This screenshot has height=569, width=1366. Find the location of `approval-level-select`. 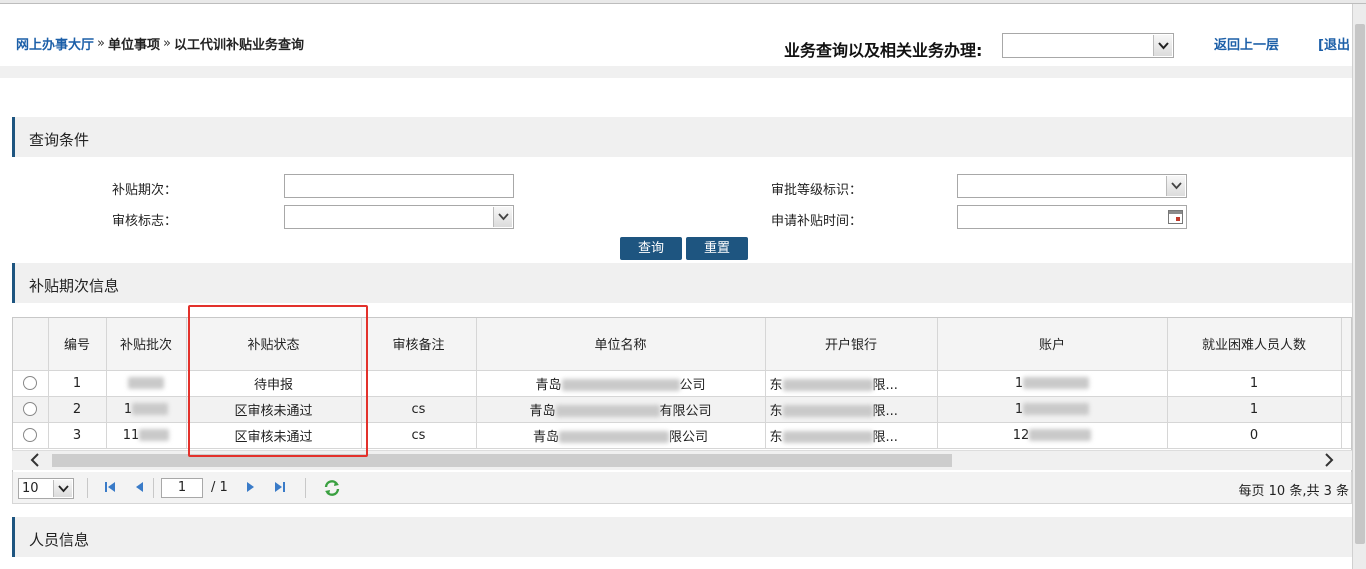

approval-level-select is located at coordinates (1072, 186).